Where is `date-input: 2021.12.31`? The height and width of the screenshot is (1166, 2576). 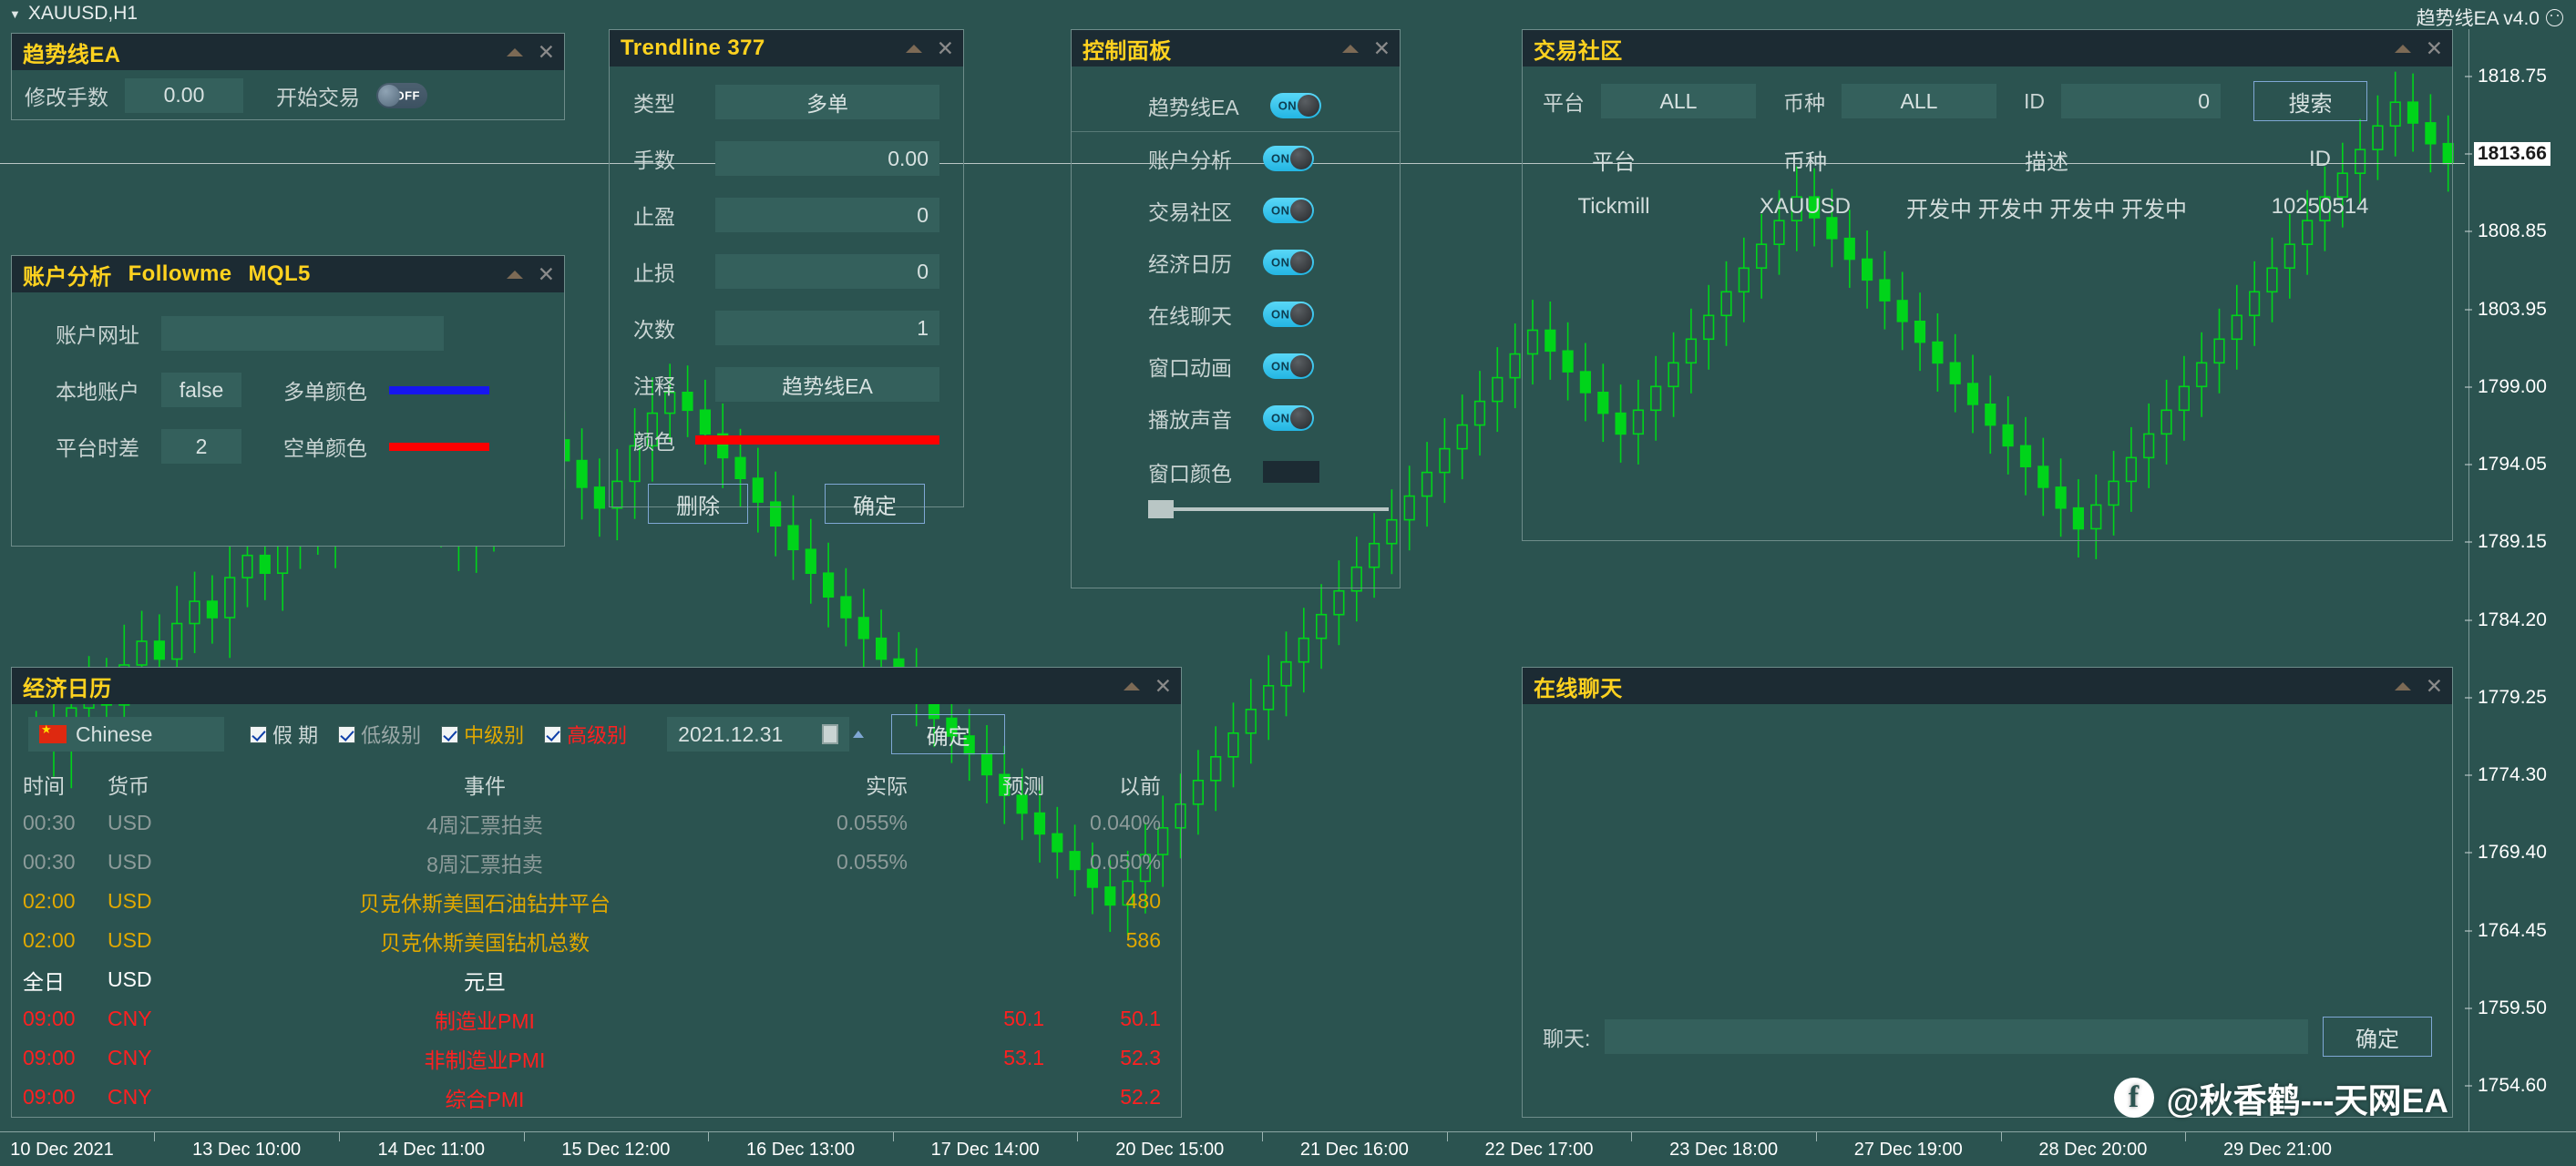
date-input: 2021.12.31 is located at coordinates (758, 734).